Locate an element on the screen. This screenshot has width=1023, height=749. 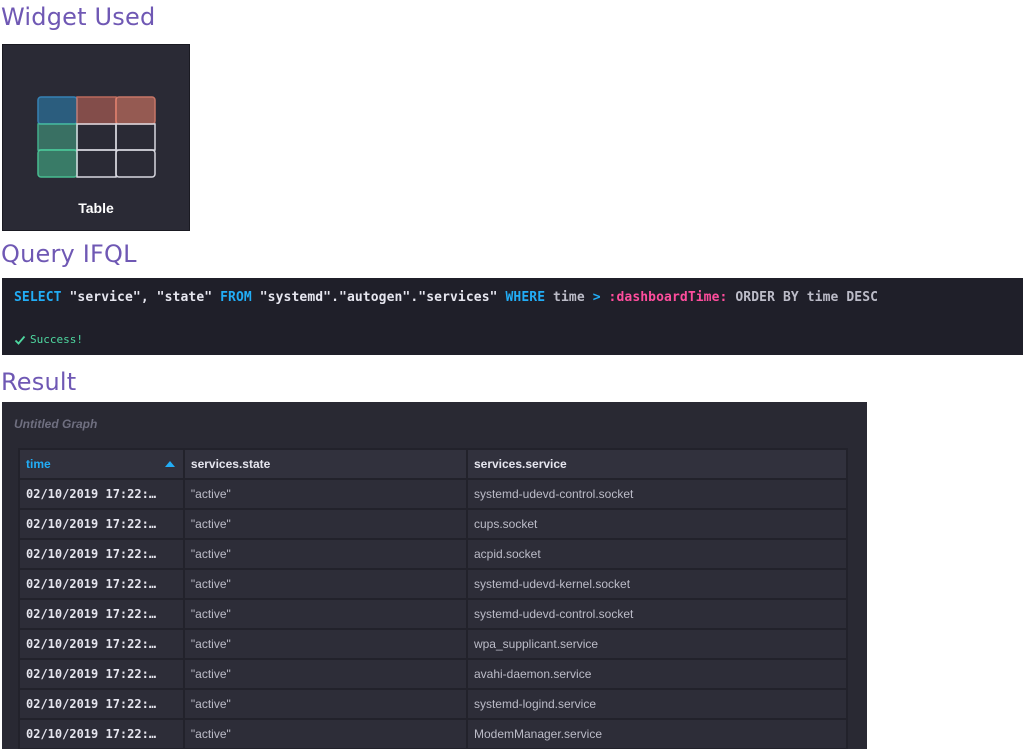
sort-ascending-icon is located at coordinates (169, 464).